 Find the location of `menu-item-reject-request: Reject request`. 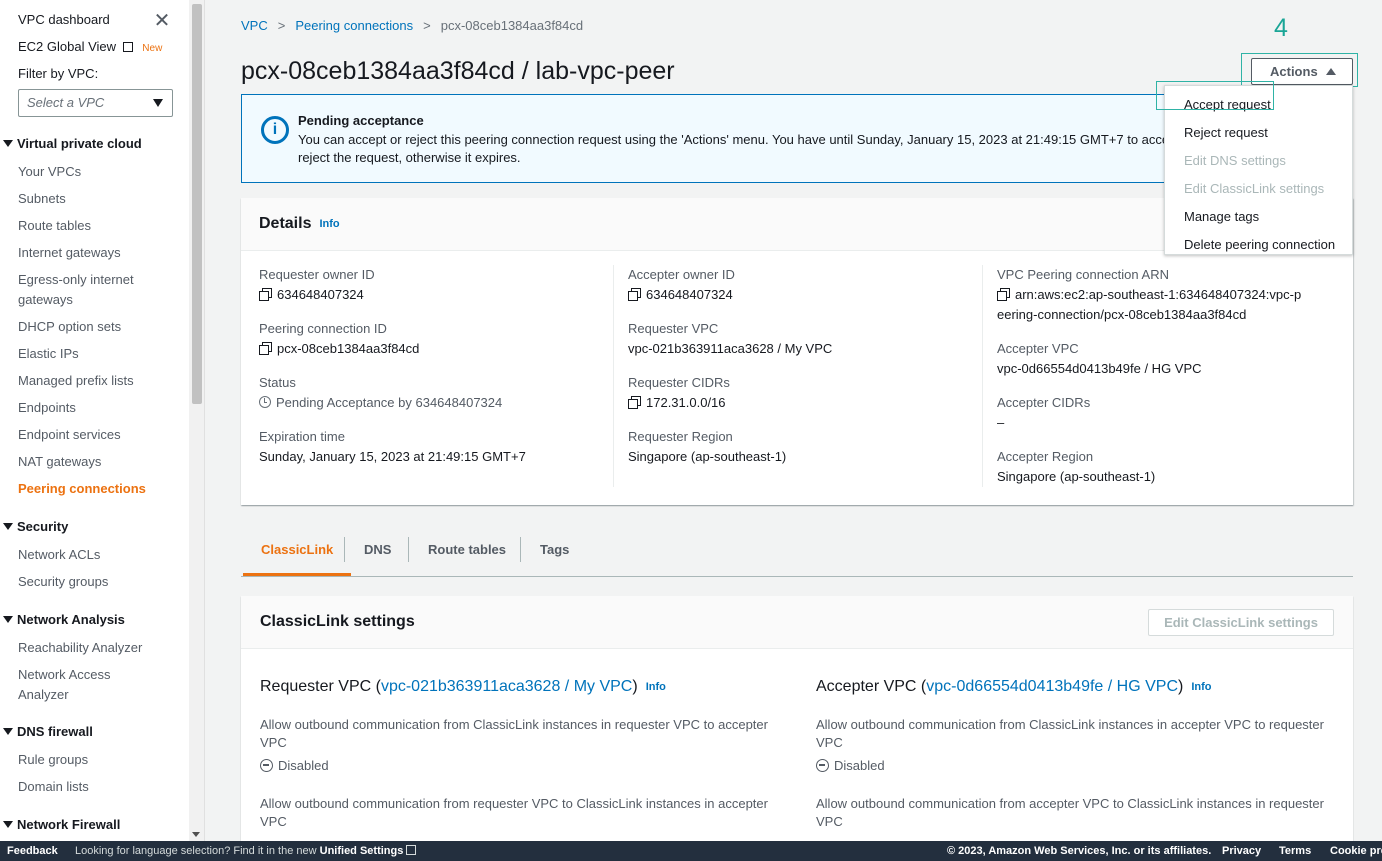

menu-item-reject-request: Reject request is located at coordinates (1258, 133).